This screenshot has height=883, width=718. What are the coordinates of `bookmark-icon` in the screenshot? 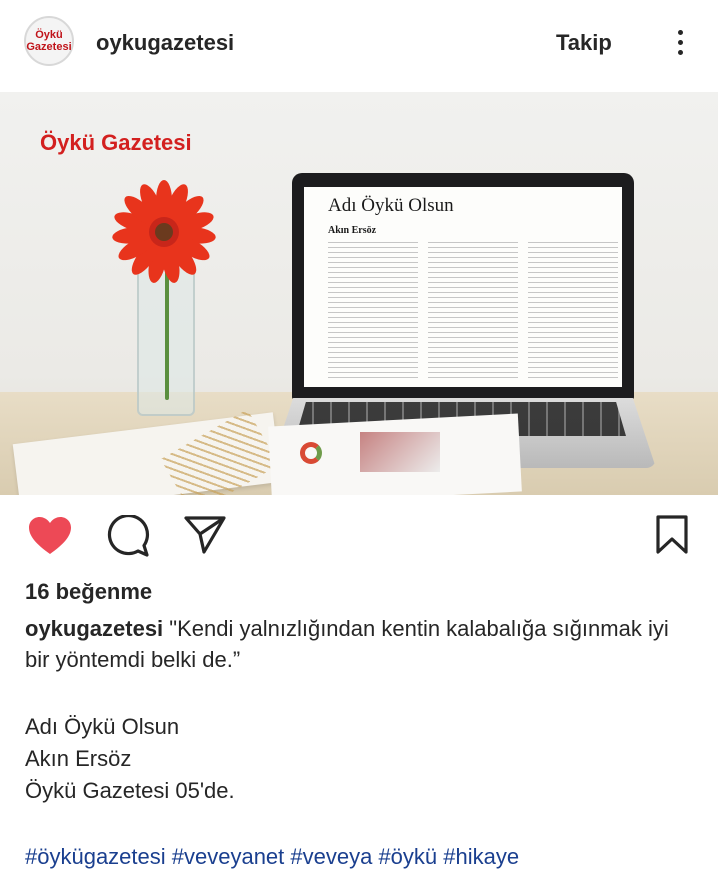 It's located at (672, 535).